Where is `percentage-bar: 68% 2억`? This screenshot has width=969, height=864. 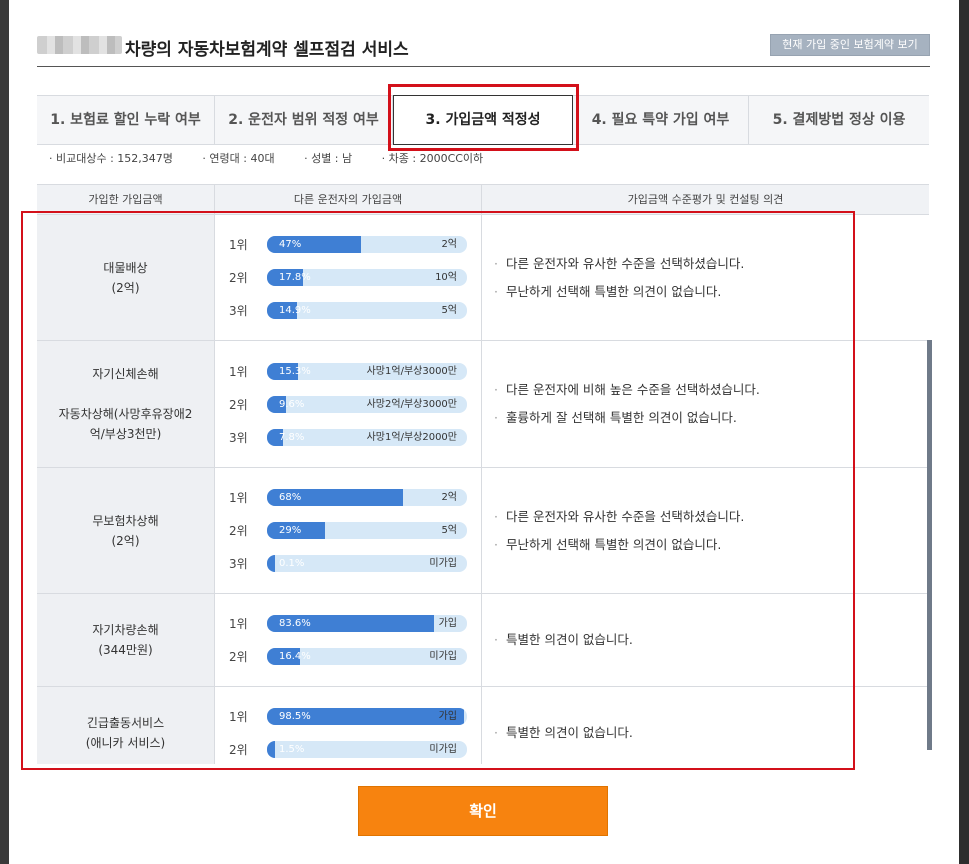
percentage-bar: 68% 2억 is located at coordinates (367, 497).